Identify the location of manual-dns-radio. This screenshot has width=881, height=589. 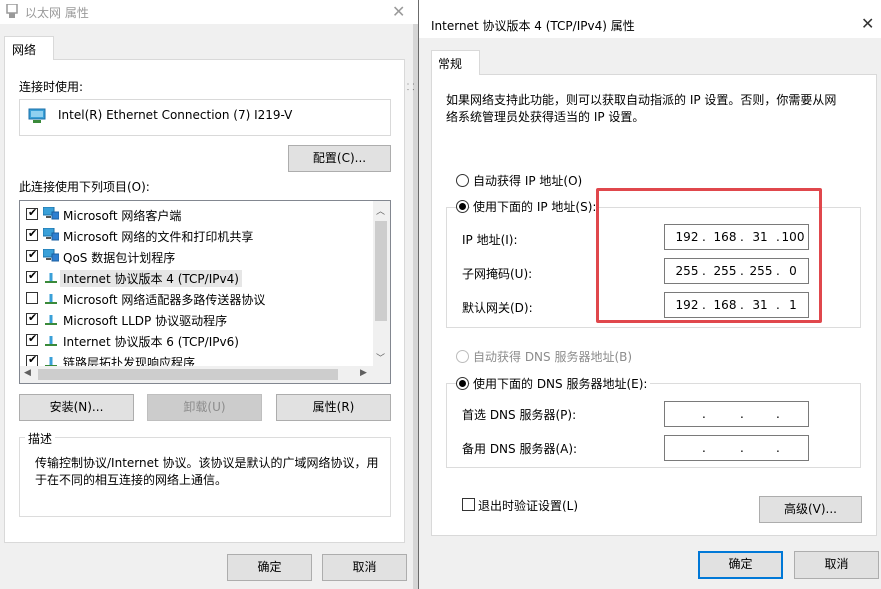
(462, 383).